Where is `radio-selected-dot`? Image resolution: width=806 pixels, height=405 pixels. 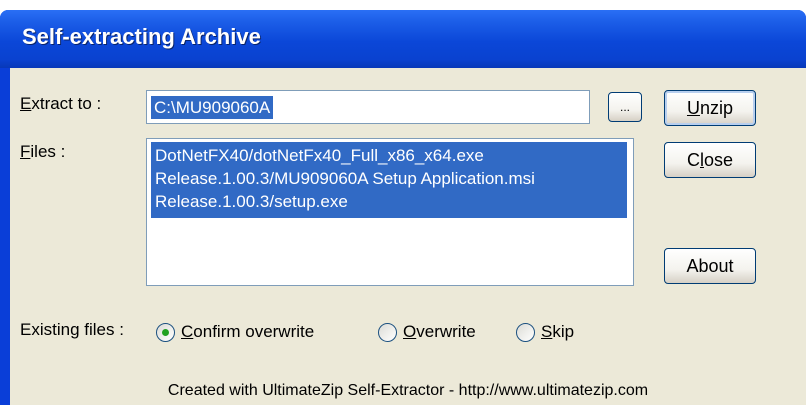
radio-selected-dot is located at coordinates (165, 332).